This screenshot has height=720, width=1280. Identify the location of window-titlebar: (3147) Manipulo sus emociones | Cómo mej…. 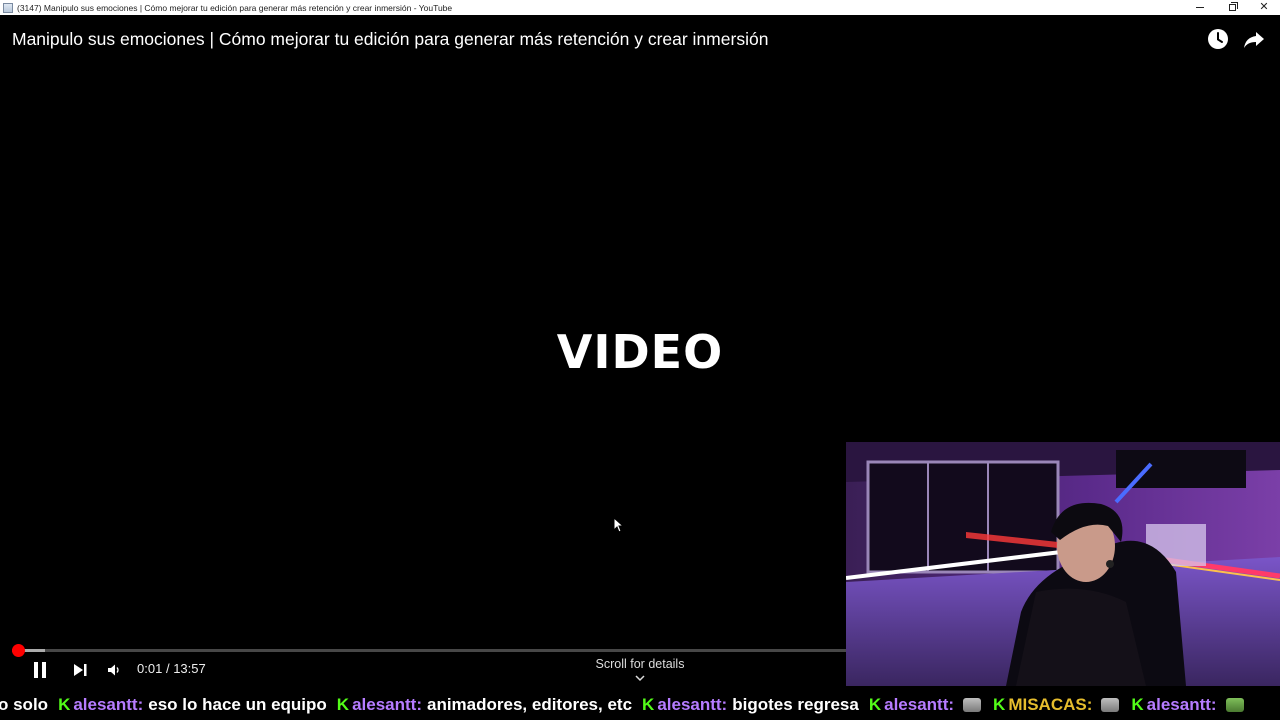
(640, 7).